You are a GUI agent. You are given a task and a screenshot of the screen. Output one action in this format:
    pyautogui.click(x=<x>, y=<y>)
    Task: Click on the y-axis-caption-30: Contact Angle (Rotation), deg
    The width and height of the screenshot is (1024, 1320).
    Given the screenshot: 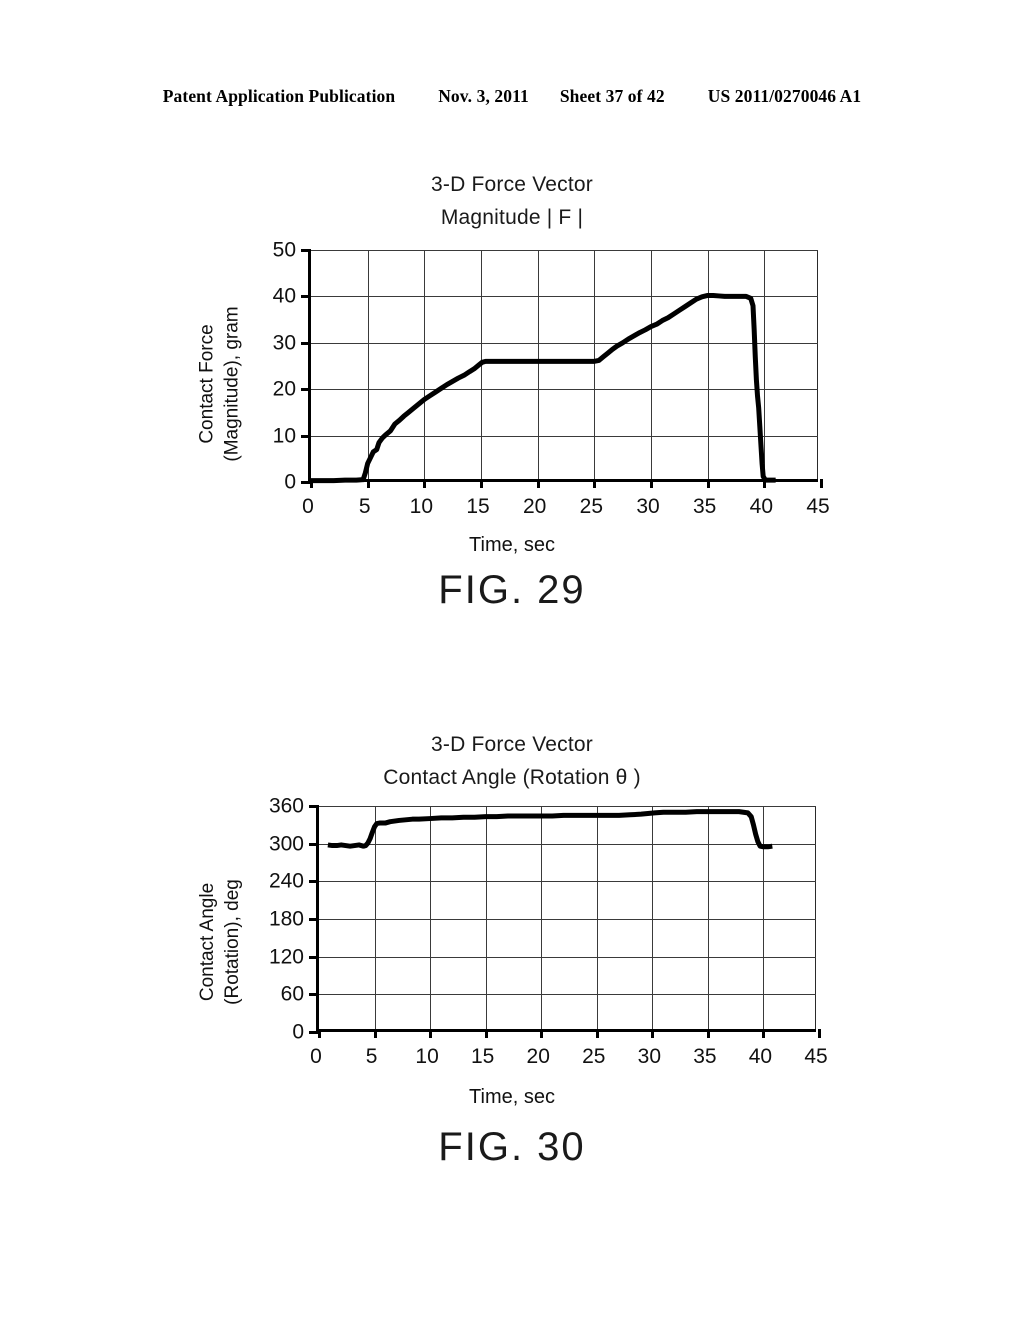 What is the action you would take?
    pyautogui.click(x=220, y=941)
    